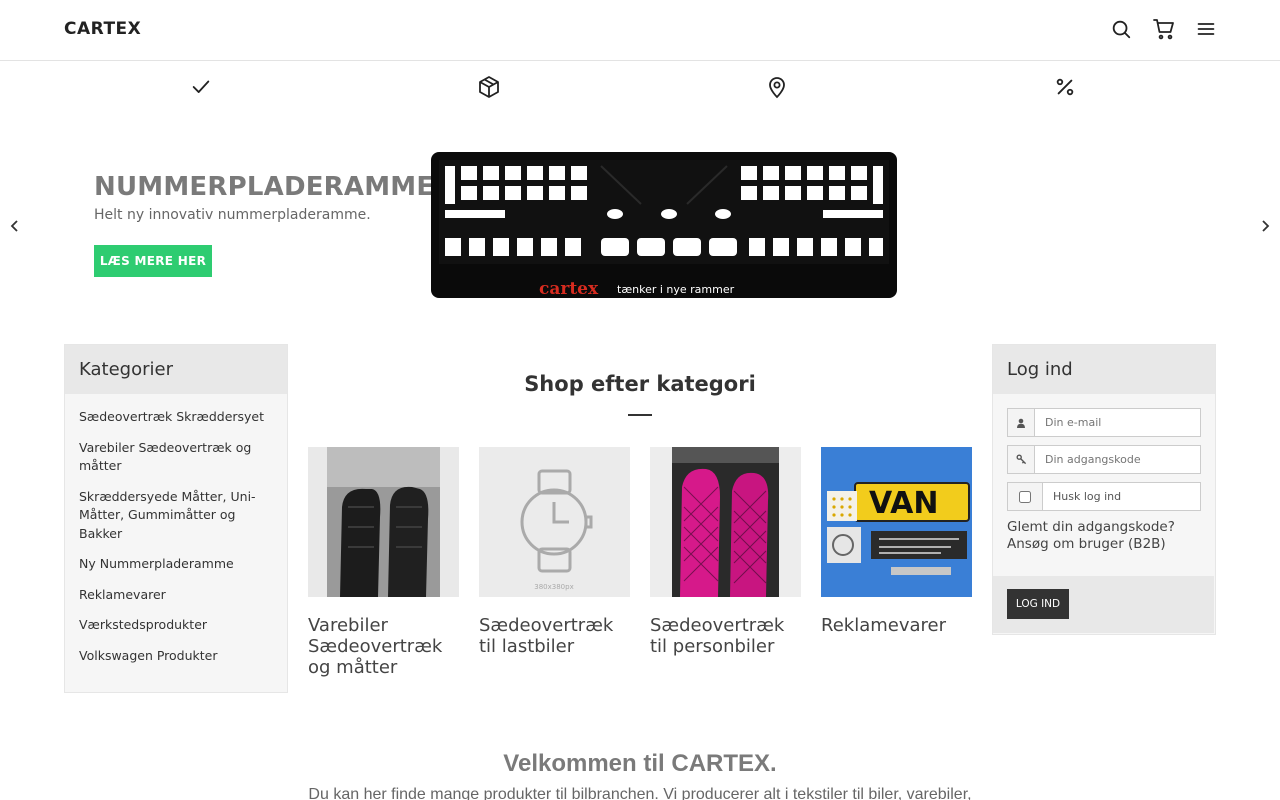 The width and height of the screenshot is (1280, 800). What do you see at coordinates (102, 29) in the screenshot?
I see `site-logo: CARTEX` at bounding box center [102, 29].